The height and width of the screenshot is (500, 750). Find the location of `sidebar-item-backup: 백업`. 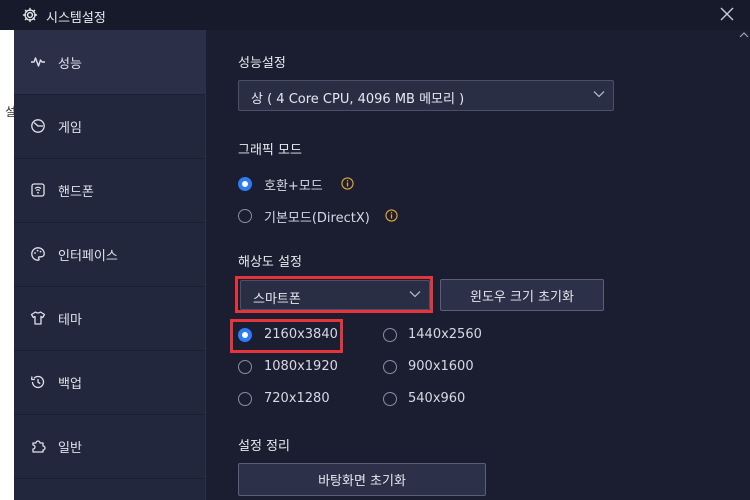

sidebar-item-backup: 백업 is located at coordinates (109, 382).